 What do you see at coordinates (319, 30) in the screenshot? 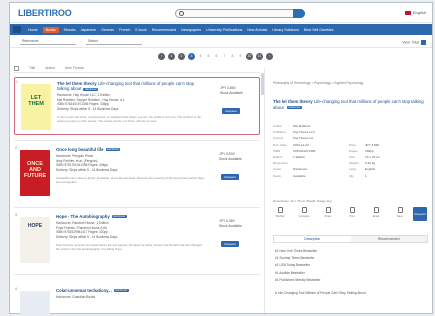
I see `nav-item: Best Sell Gambles` at bounding box center [319, 30].